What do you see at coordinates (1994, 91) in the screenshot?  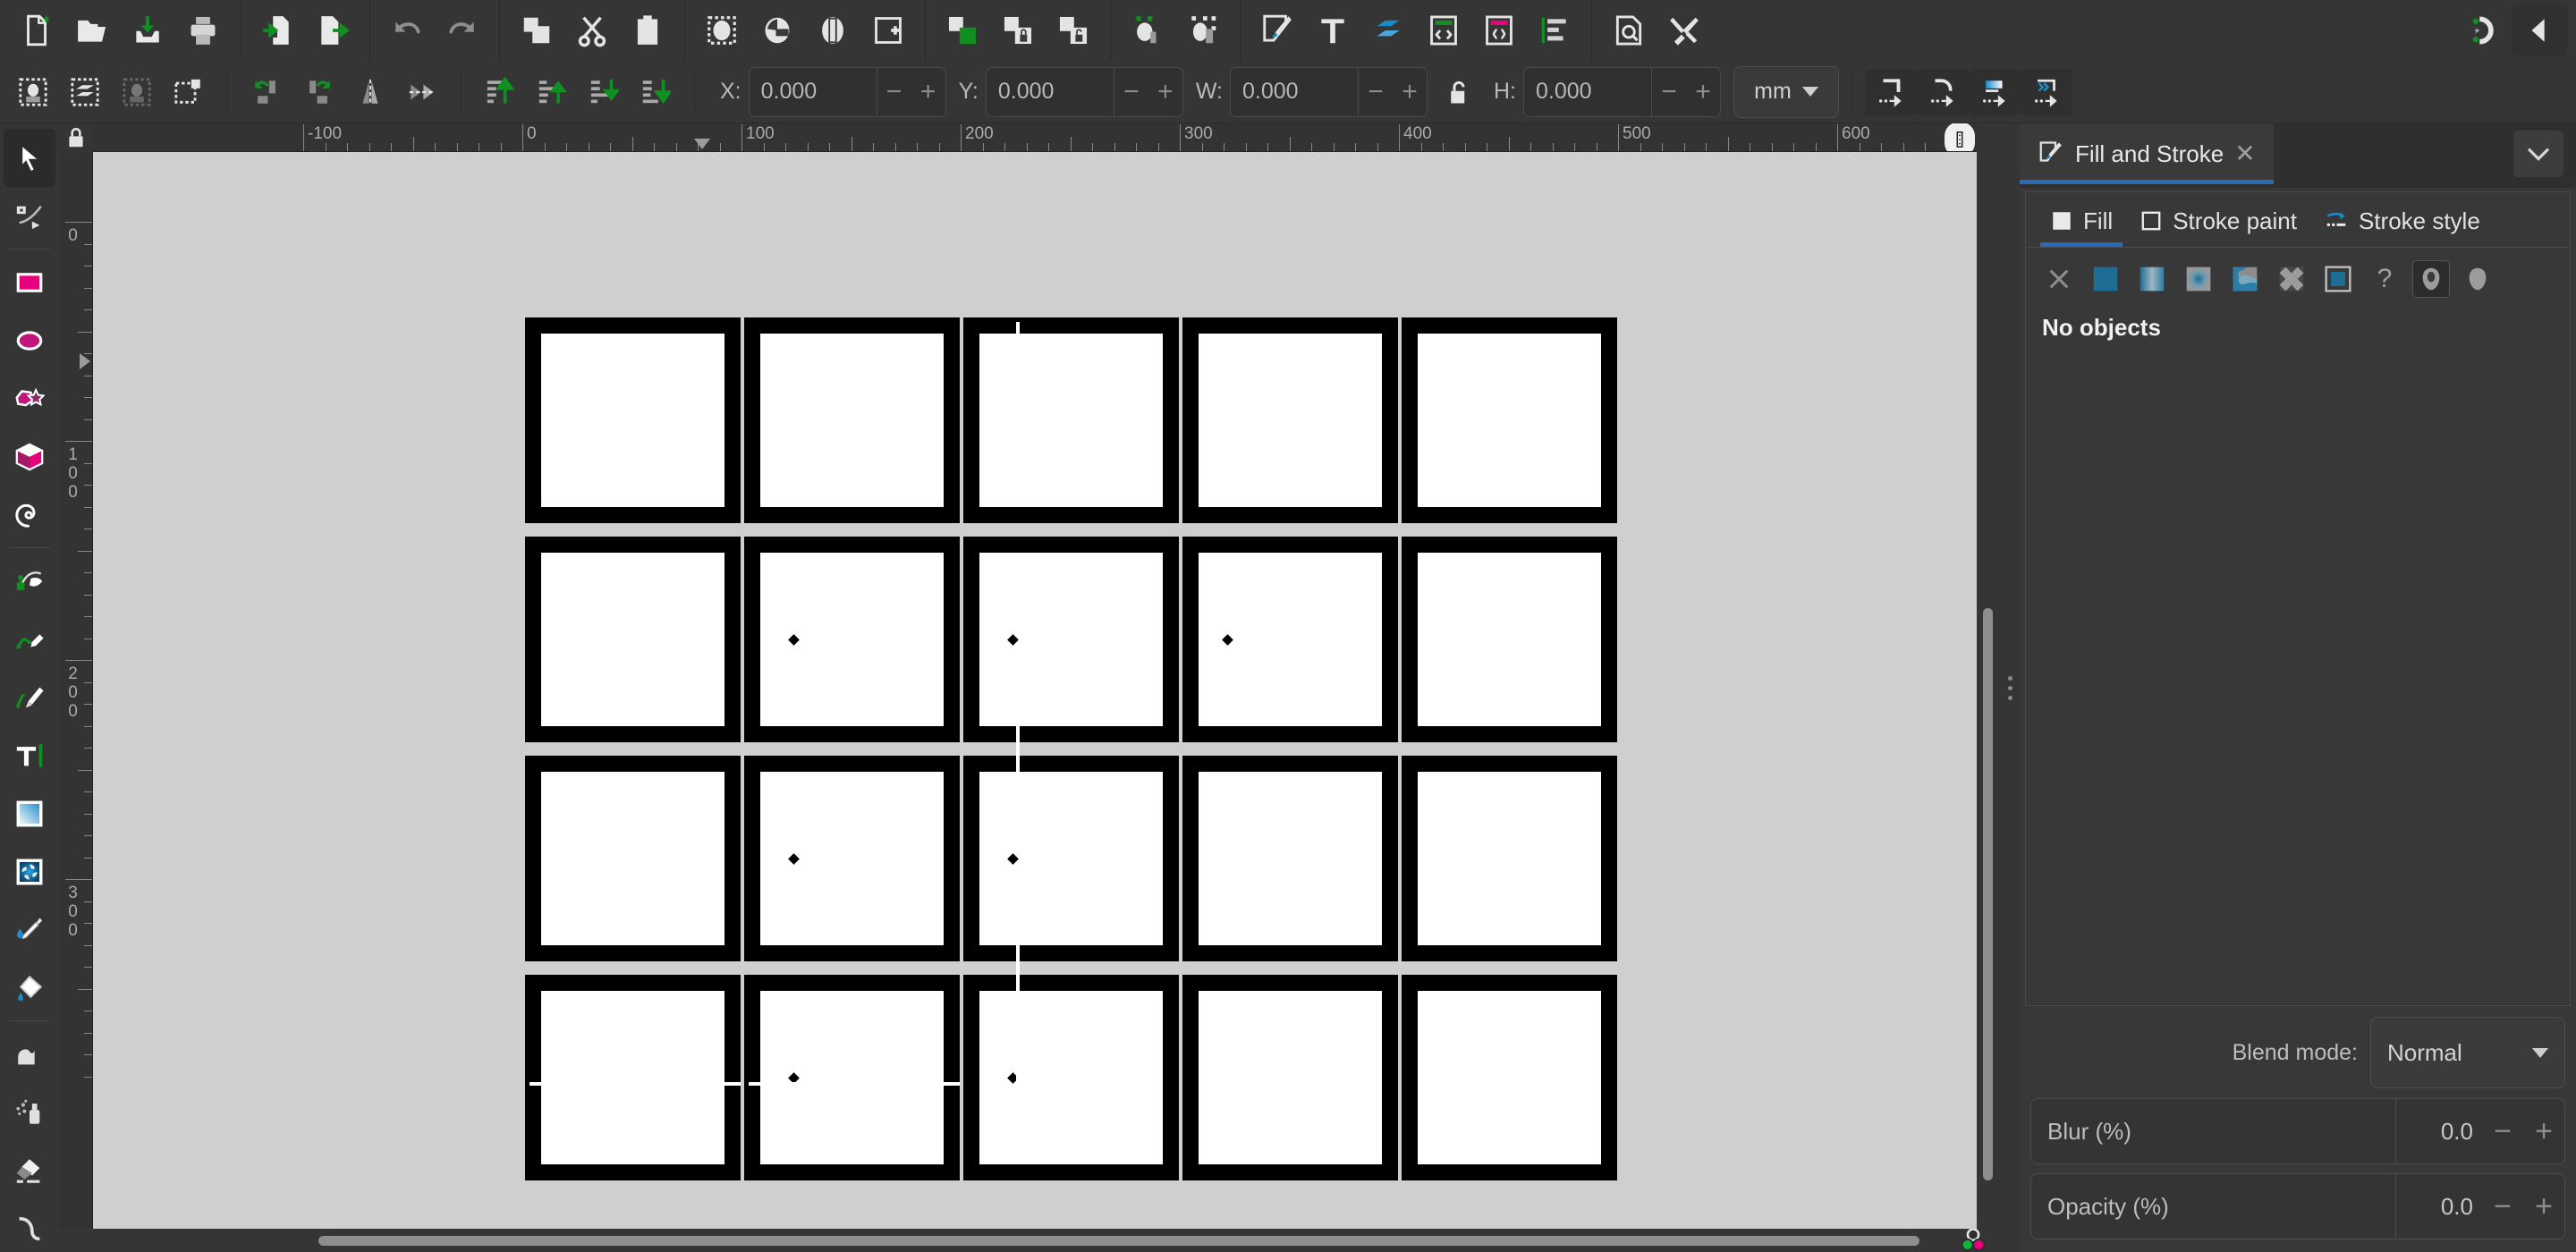 I see `transform-gradients-toggle` at bounding box center [1994, 91].